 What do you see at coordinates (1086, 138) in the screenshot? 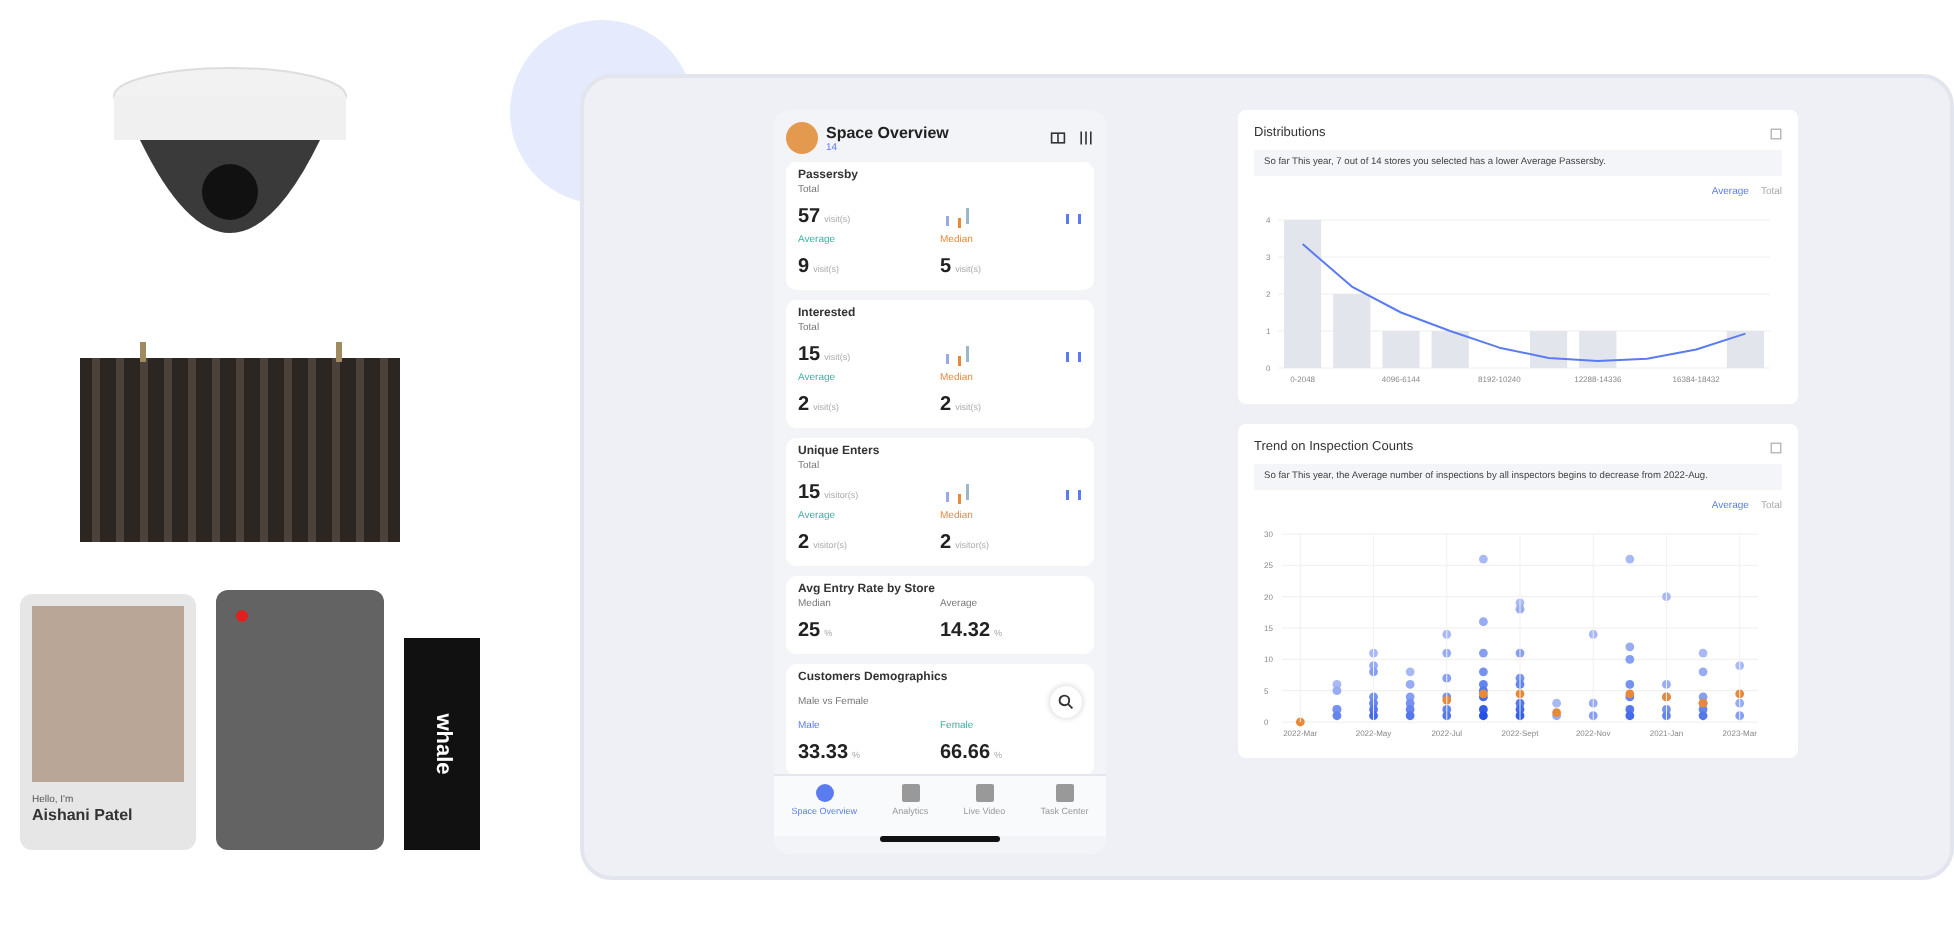
I see `sliders-icon` at bounding box center [1086, 138].